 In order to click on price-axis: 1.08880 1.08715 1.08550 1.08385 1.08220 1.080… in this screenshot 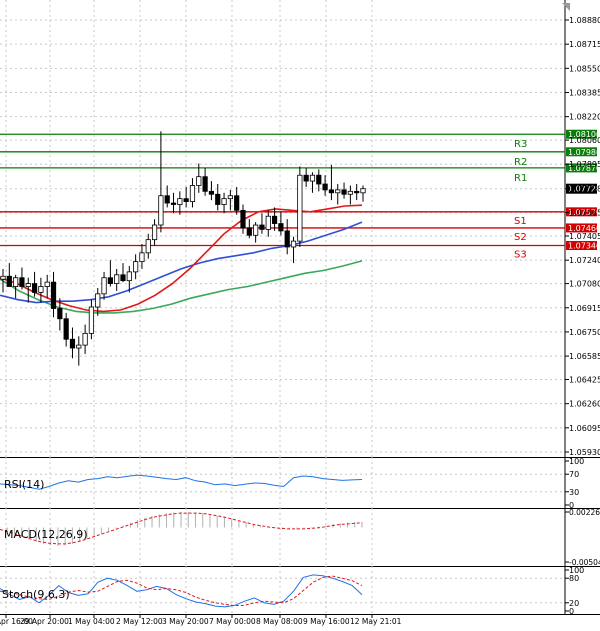, I will do `click(582, 236)`.